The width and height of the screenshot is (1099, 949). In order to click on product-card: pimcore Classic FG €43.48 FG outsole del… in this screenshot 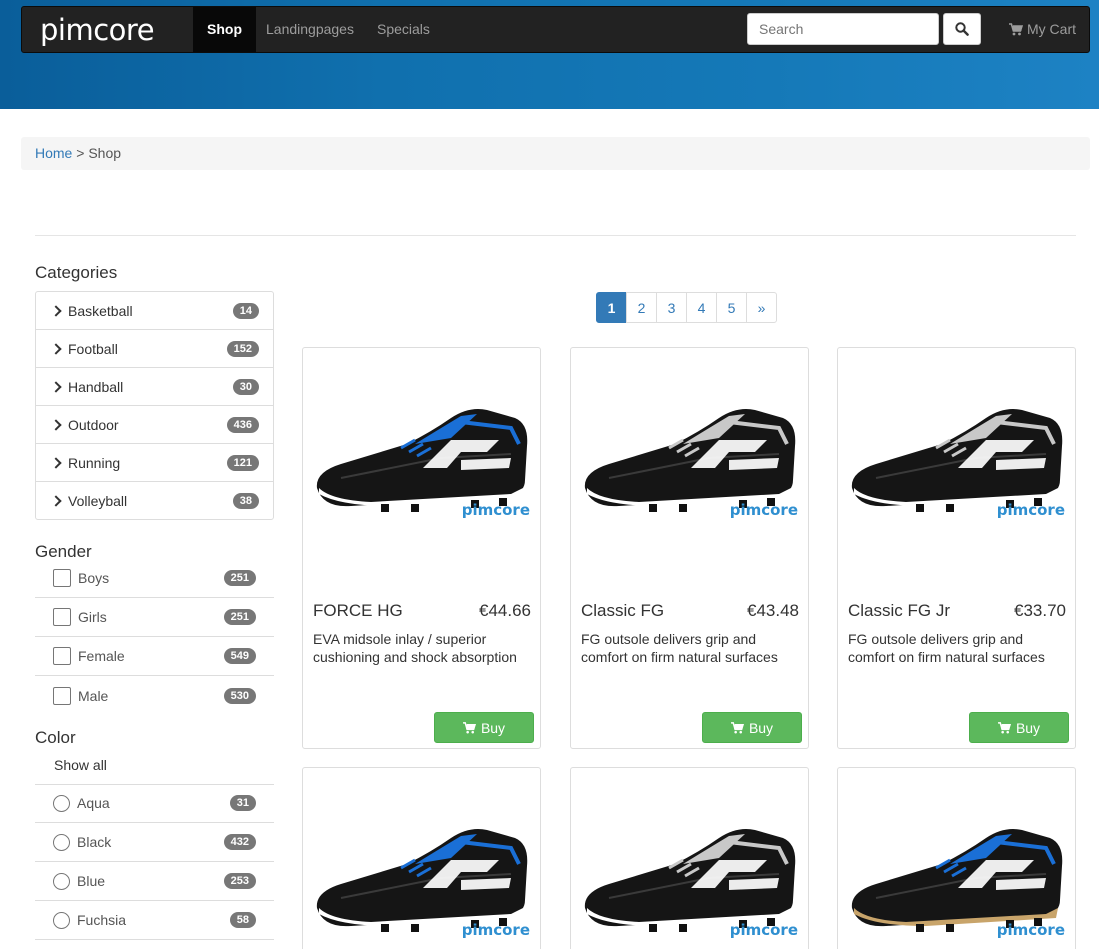, I will do `click(689, 548)`.